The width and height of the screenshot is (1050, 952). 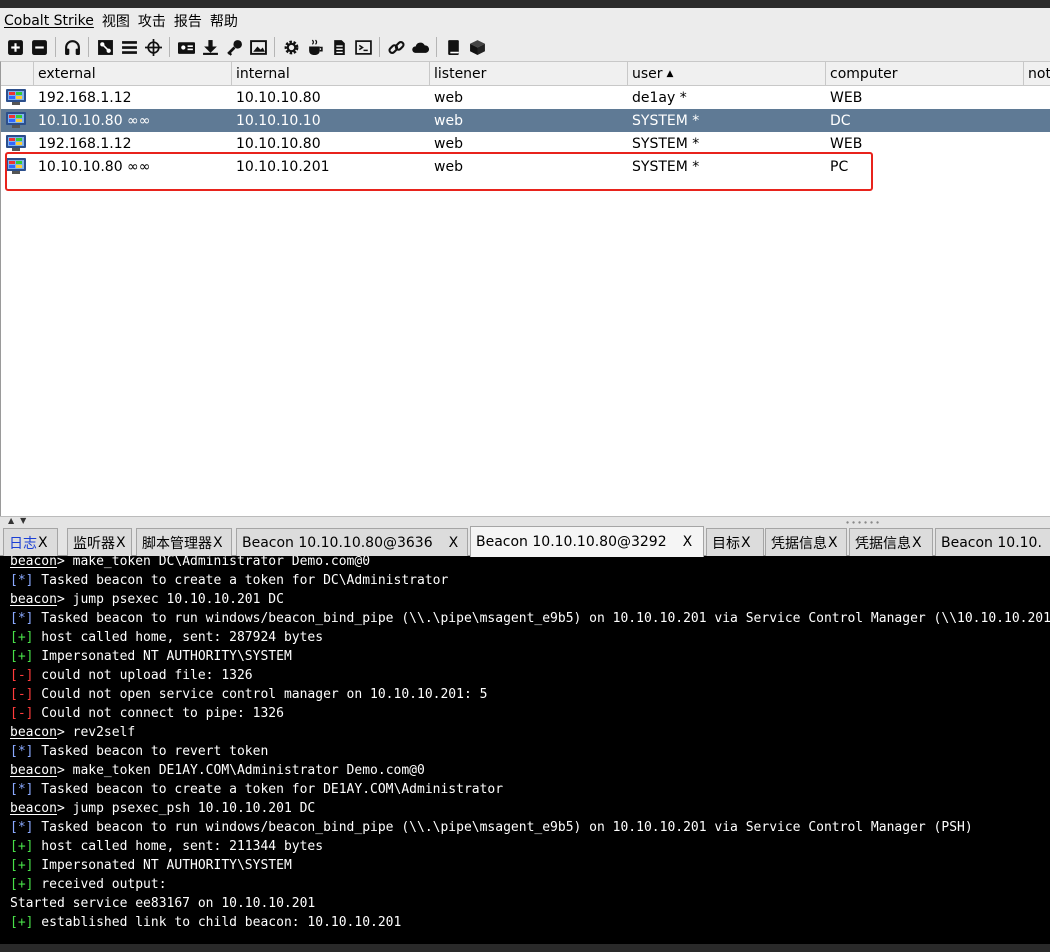 I want to click on menu-view: 视图, so click(x=116, y=21).